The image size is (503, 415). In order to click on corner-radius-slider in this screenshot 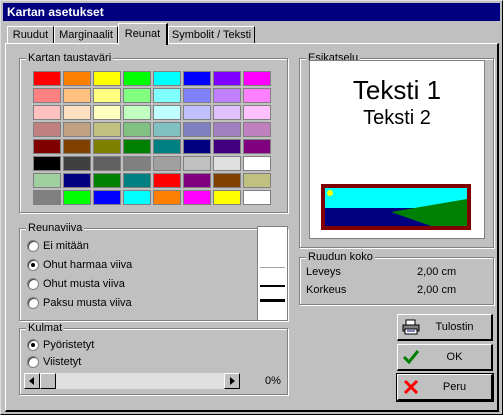, I will do `click(132, 381)`.